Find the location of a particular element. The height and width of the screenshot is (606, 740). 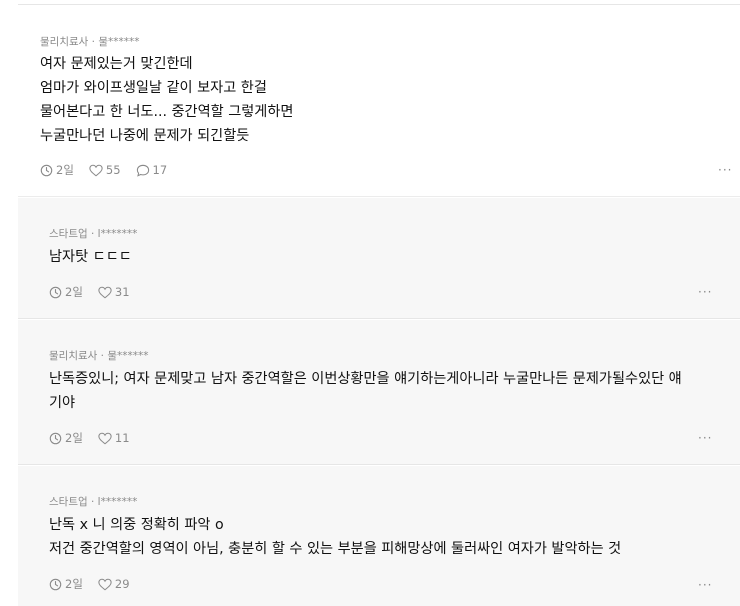

comment-stats: 2일 29 is located at coordinates (97, 584).